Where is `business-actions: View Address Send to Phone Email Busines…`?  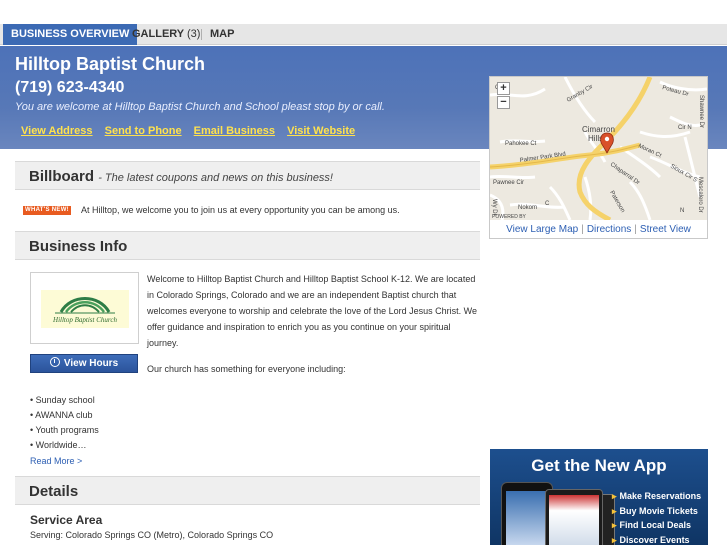 business-actions: View Address Send to Phone Email Busines… is located at coordinates (192, 131).